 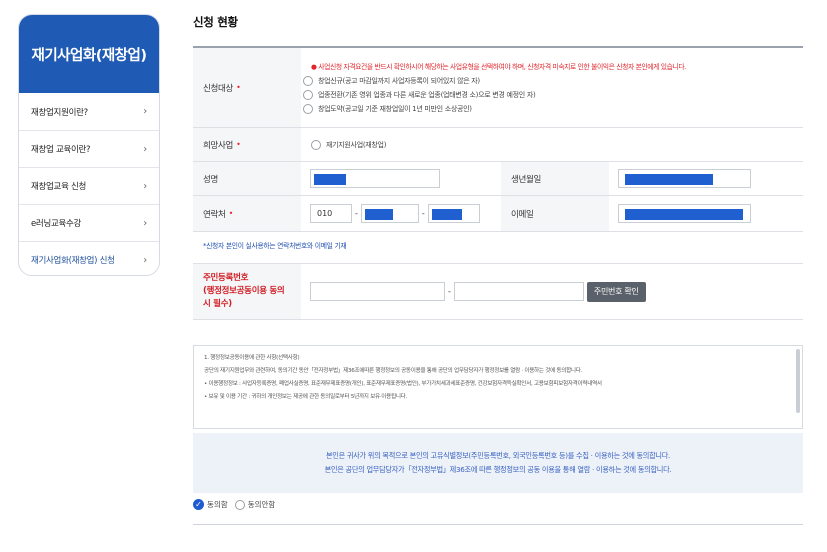 I want to click on sidebar-item-elearning: e러닝교육수강 ›, so click(x=89, y=222).